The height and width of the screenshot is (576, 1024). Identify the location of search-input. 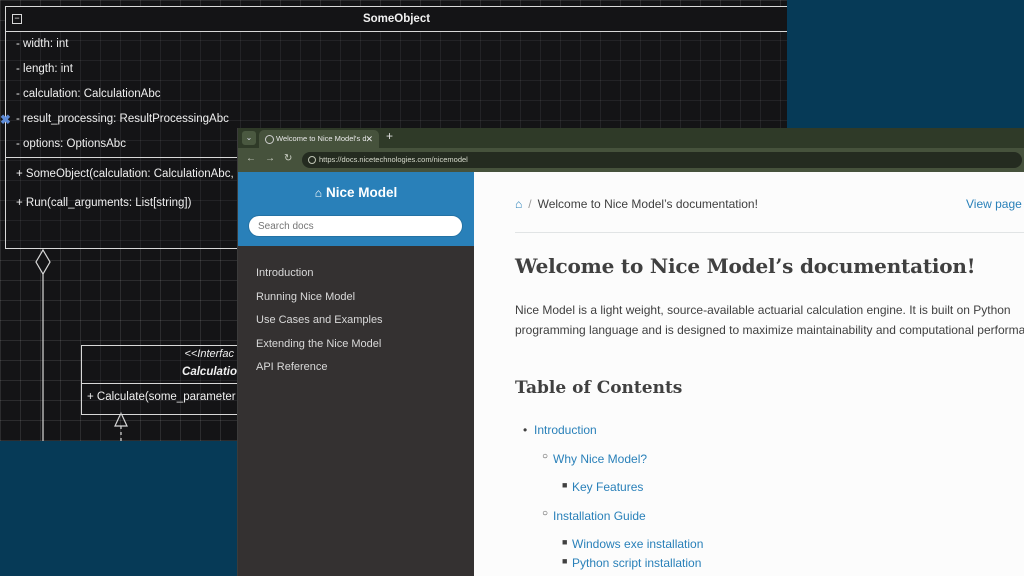
(355, 226).